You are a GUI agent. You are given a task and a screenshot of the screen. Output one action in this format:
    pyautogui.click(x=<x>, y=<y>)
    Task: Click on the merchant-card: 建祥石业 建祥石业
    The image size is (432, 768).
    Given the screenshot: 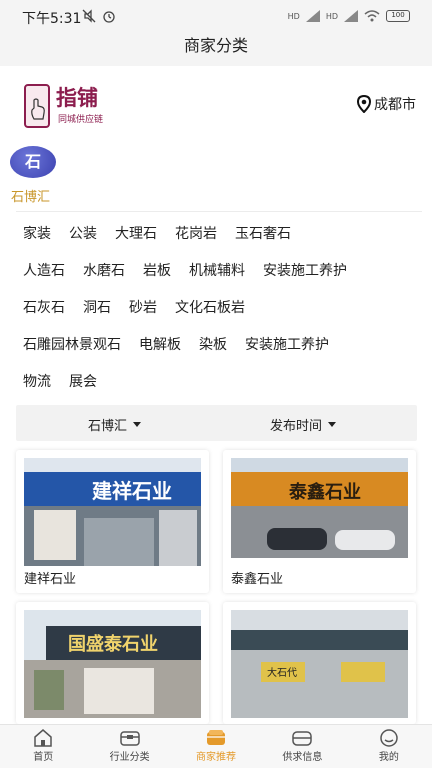 What is the action you would take?
    pyautogui.click(x=112, y=521)
    